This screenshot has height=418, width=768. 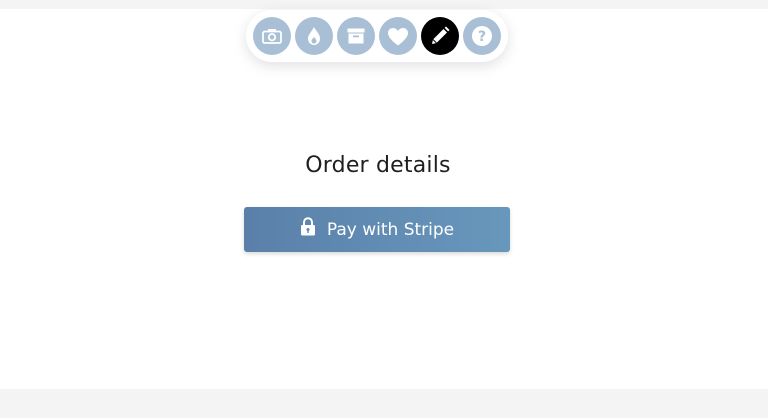 What do you see at coordinates (378, 165) in the screenshot?
I see `page-title: Order details` at bounding box center [378, 165].